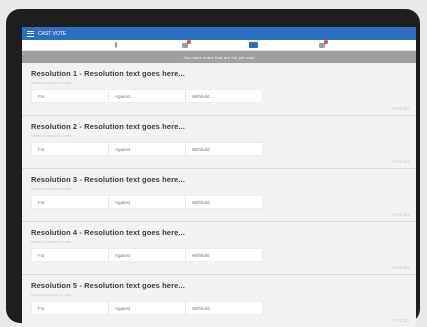 This screenshot has width=427, height=327. What do you see at coordinates (219, 33) in the screenshot?
I see `app-bar: CAST VOTE` at bounding box center [219, 33].